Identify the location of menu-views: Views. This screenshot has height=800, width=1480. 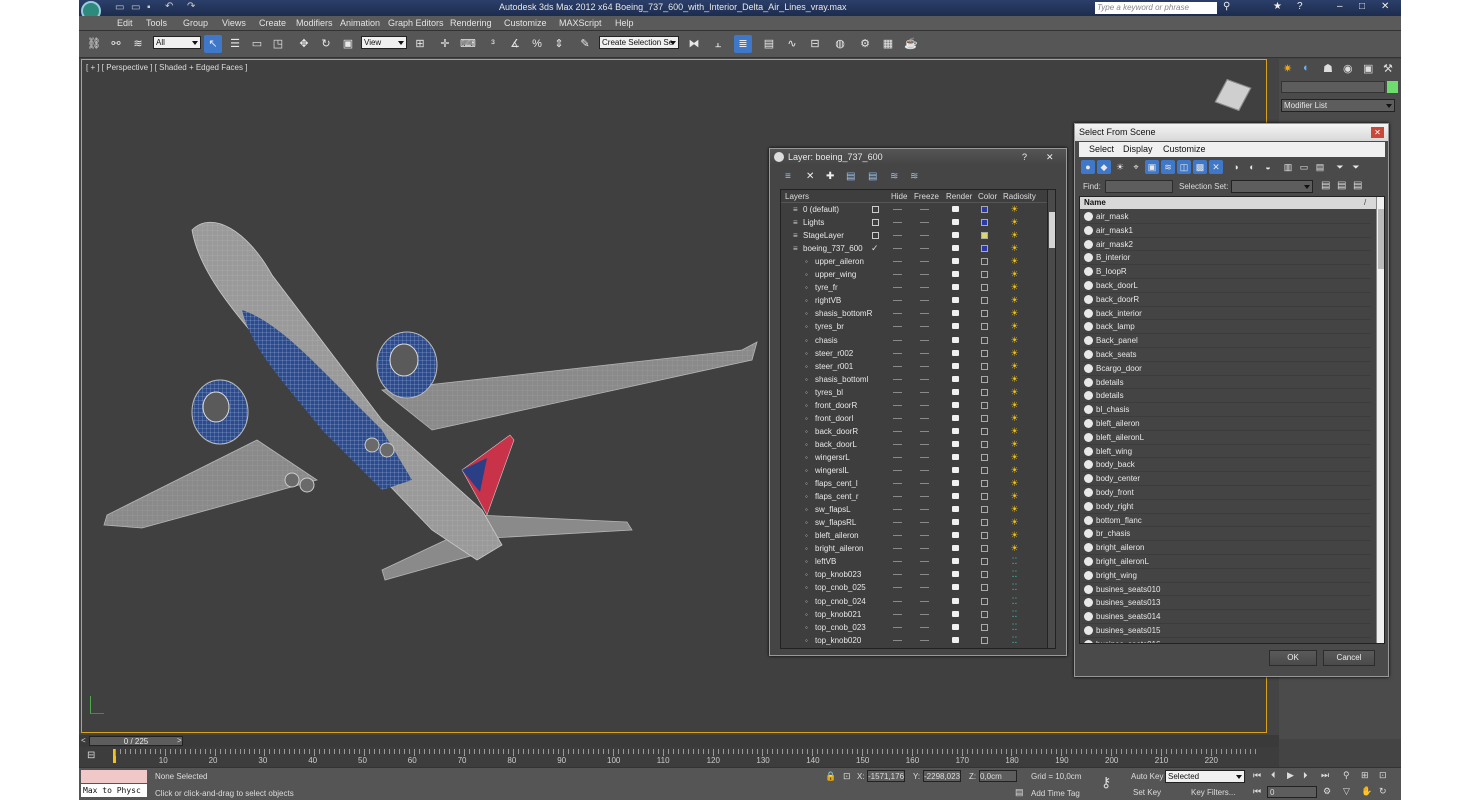
(234, 23).